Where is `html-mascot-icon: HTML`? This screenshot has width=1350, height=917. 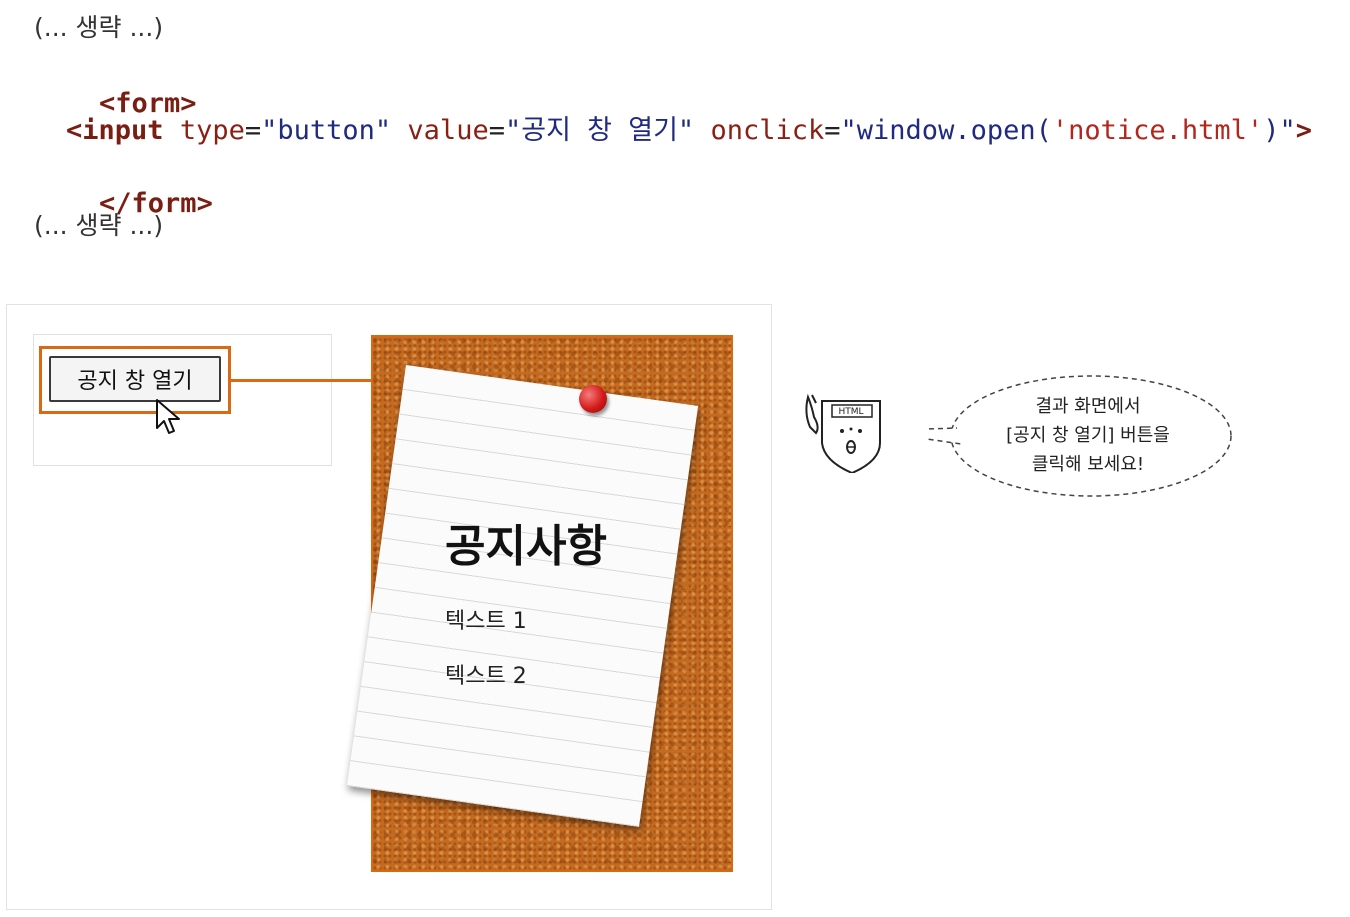
html-mascot-icon: HTML is located at coordinates (843, 433).